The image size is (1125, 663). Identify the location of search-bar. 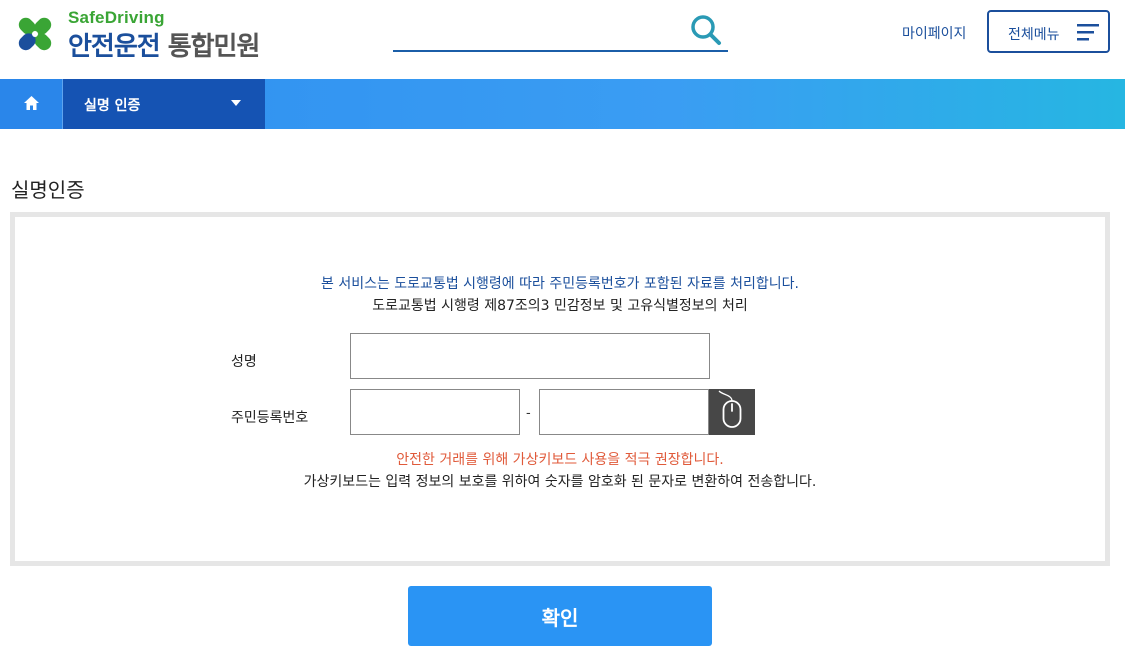
(560, 31).